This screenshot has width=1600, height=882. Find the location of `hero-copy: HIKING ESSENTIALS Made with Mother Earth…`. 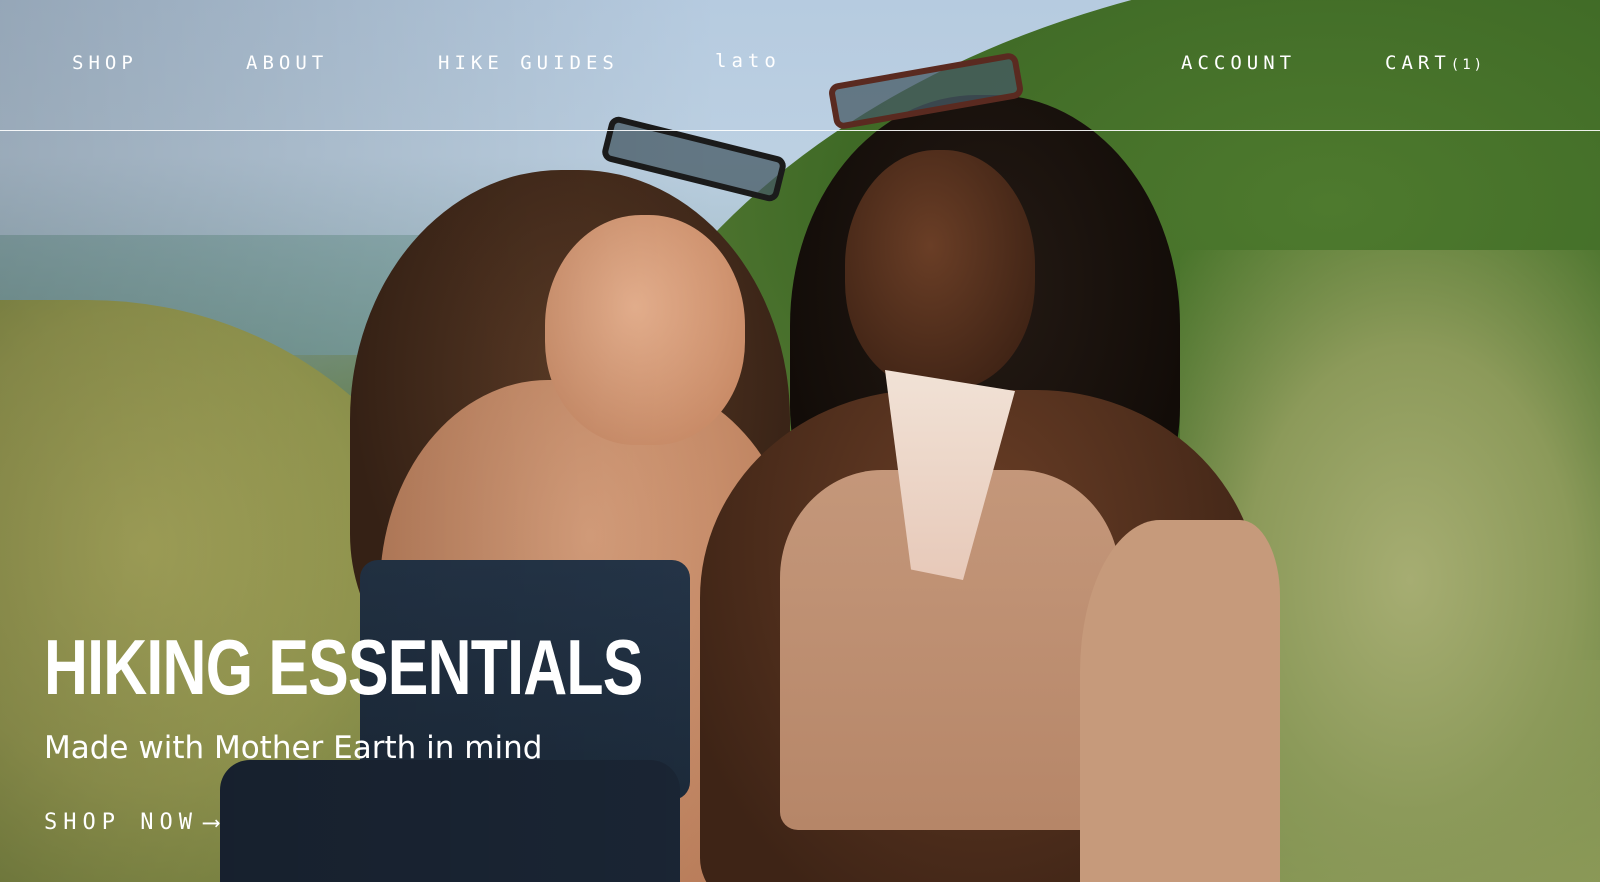

hero-copy: HIKING ESSENTIALS Made with Mother Earth… is located at coordinates (427, 732).